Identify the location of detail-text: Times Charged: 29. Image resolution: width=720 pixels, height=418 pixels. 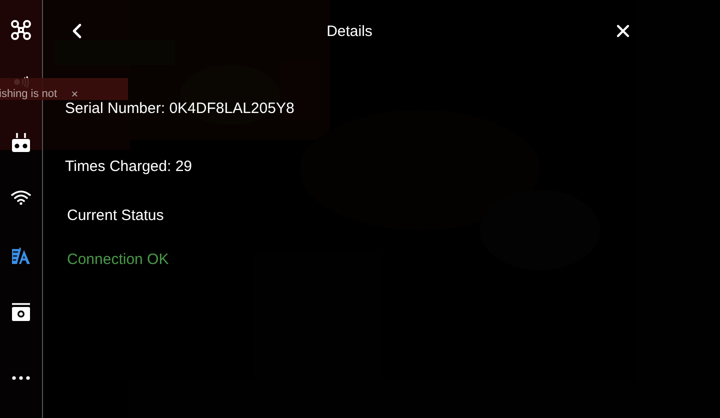
(129, 167).